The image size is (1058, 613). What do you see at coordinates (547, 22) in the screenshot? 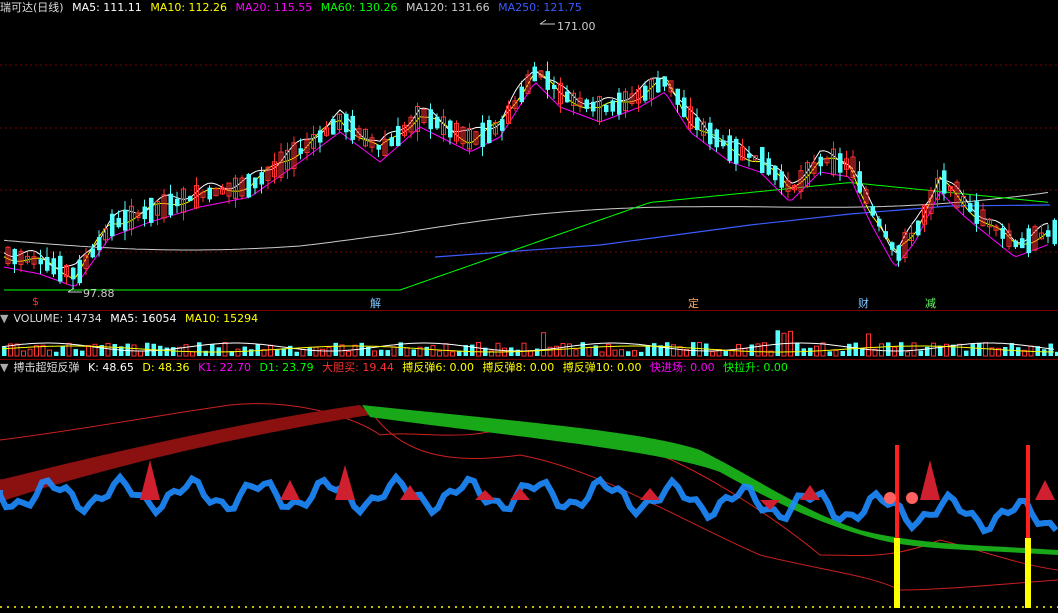
I see `high-marker` at bounding box center [547, 22].